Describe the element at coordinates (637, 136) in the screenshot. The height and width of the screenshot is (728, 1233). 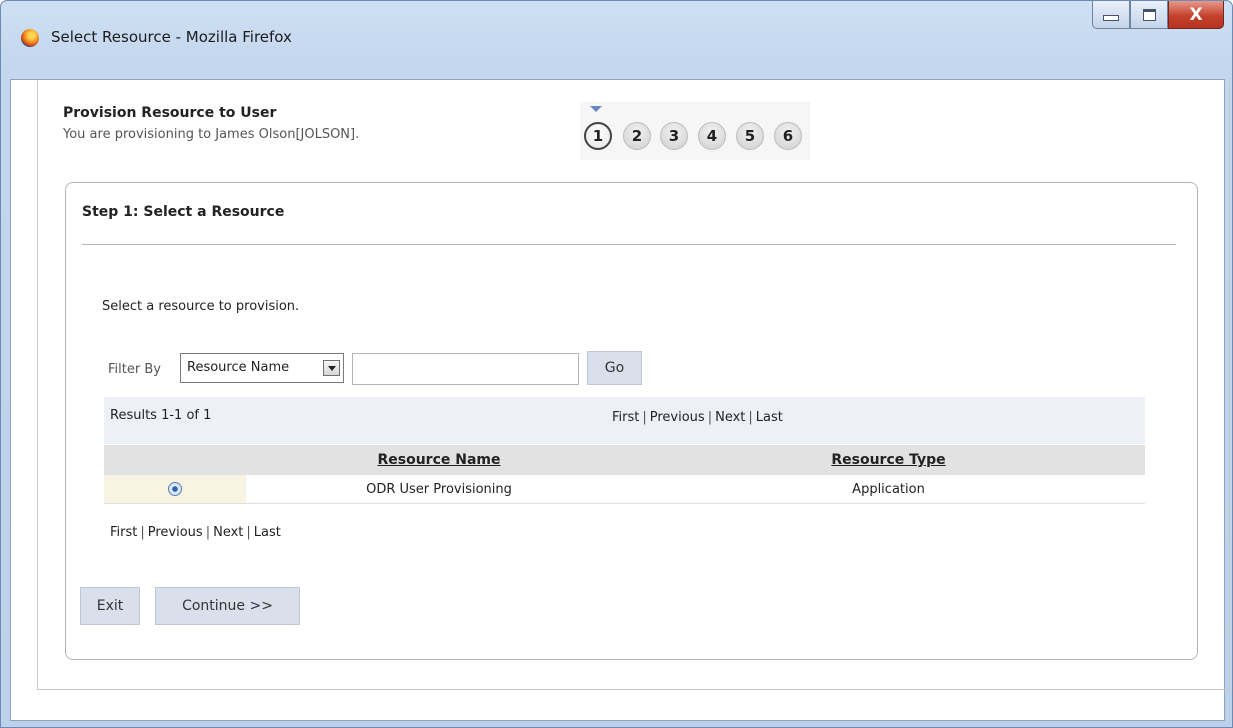
I see `step-2: 2` at that location.